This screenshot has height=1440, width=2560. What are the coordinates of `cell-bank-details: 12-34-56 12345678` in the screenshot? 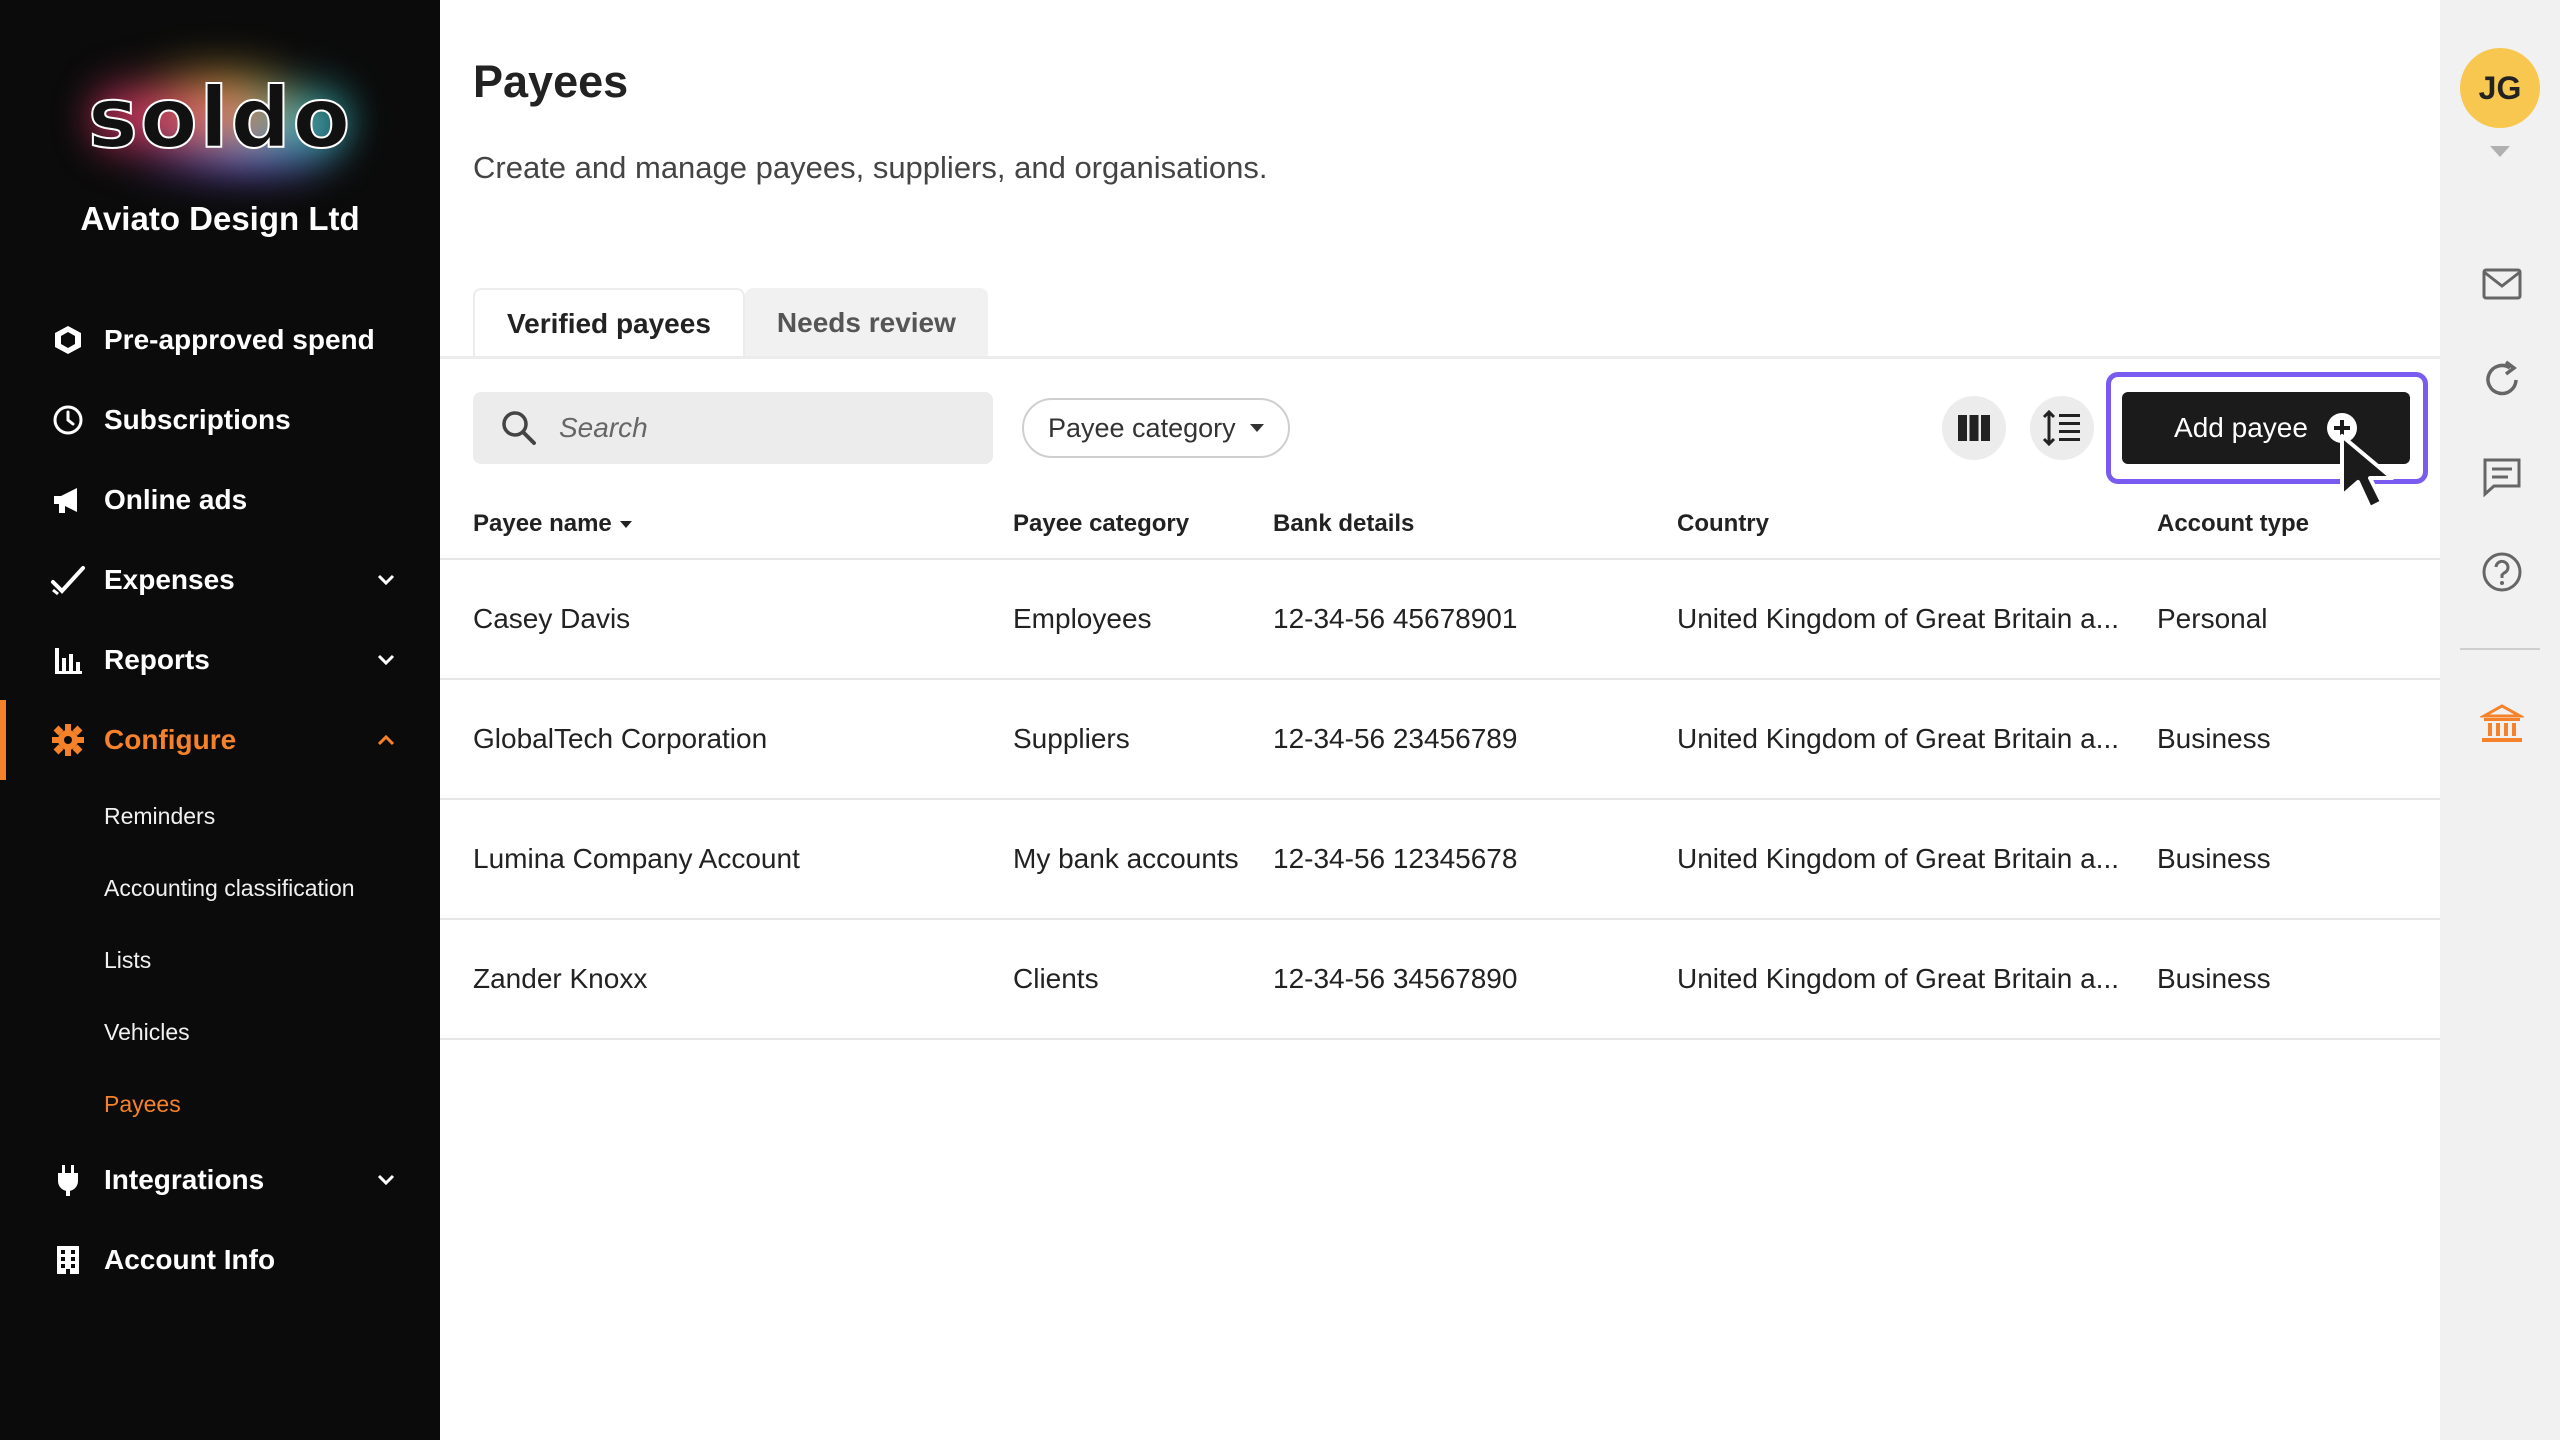 It's located at (1395, 858).